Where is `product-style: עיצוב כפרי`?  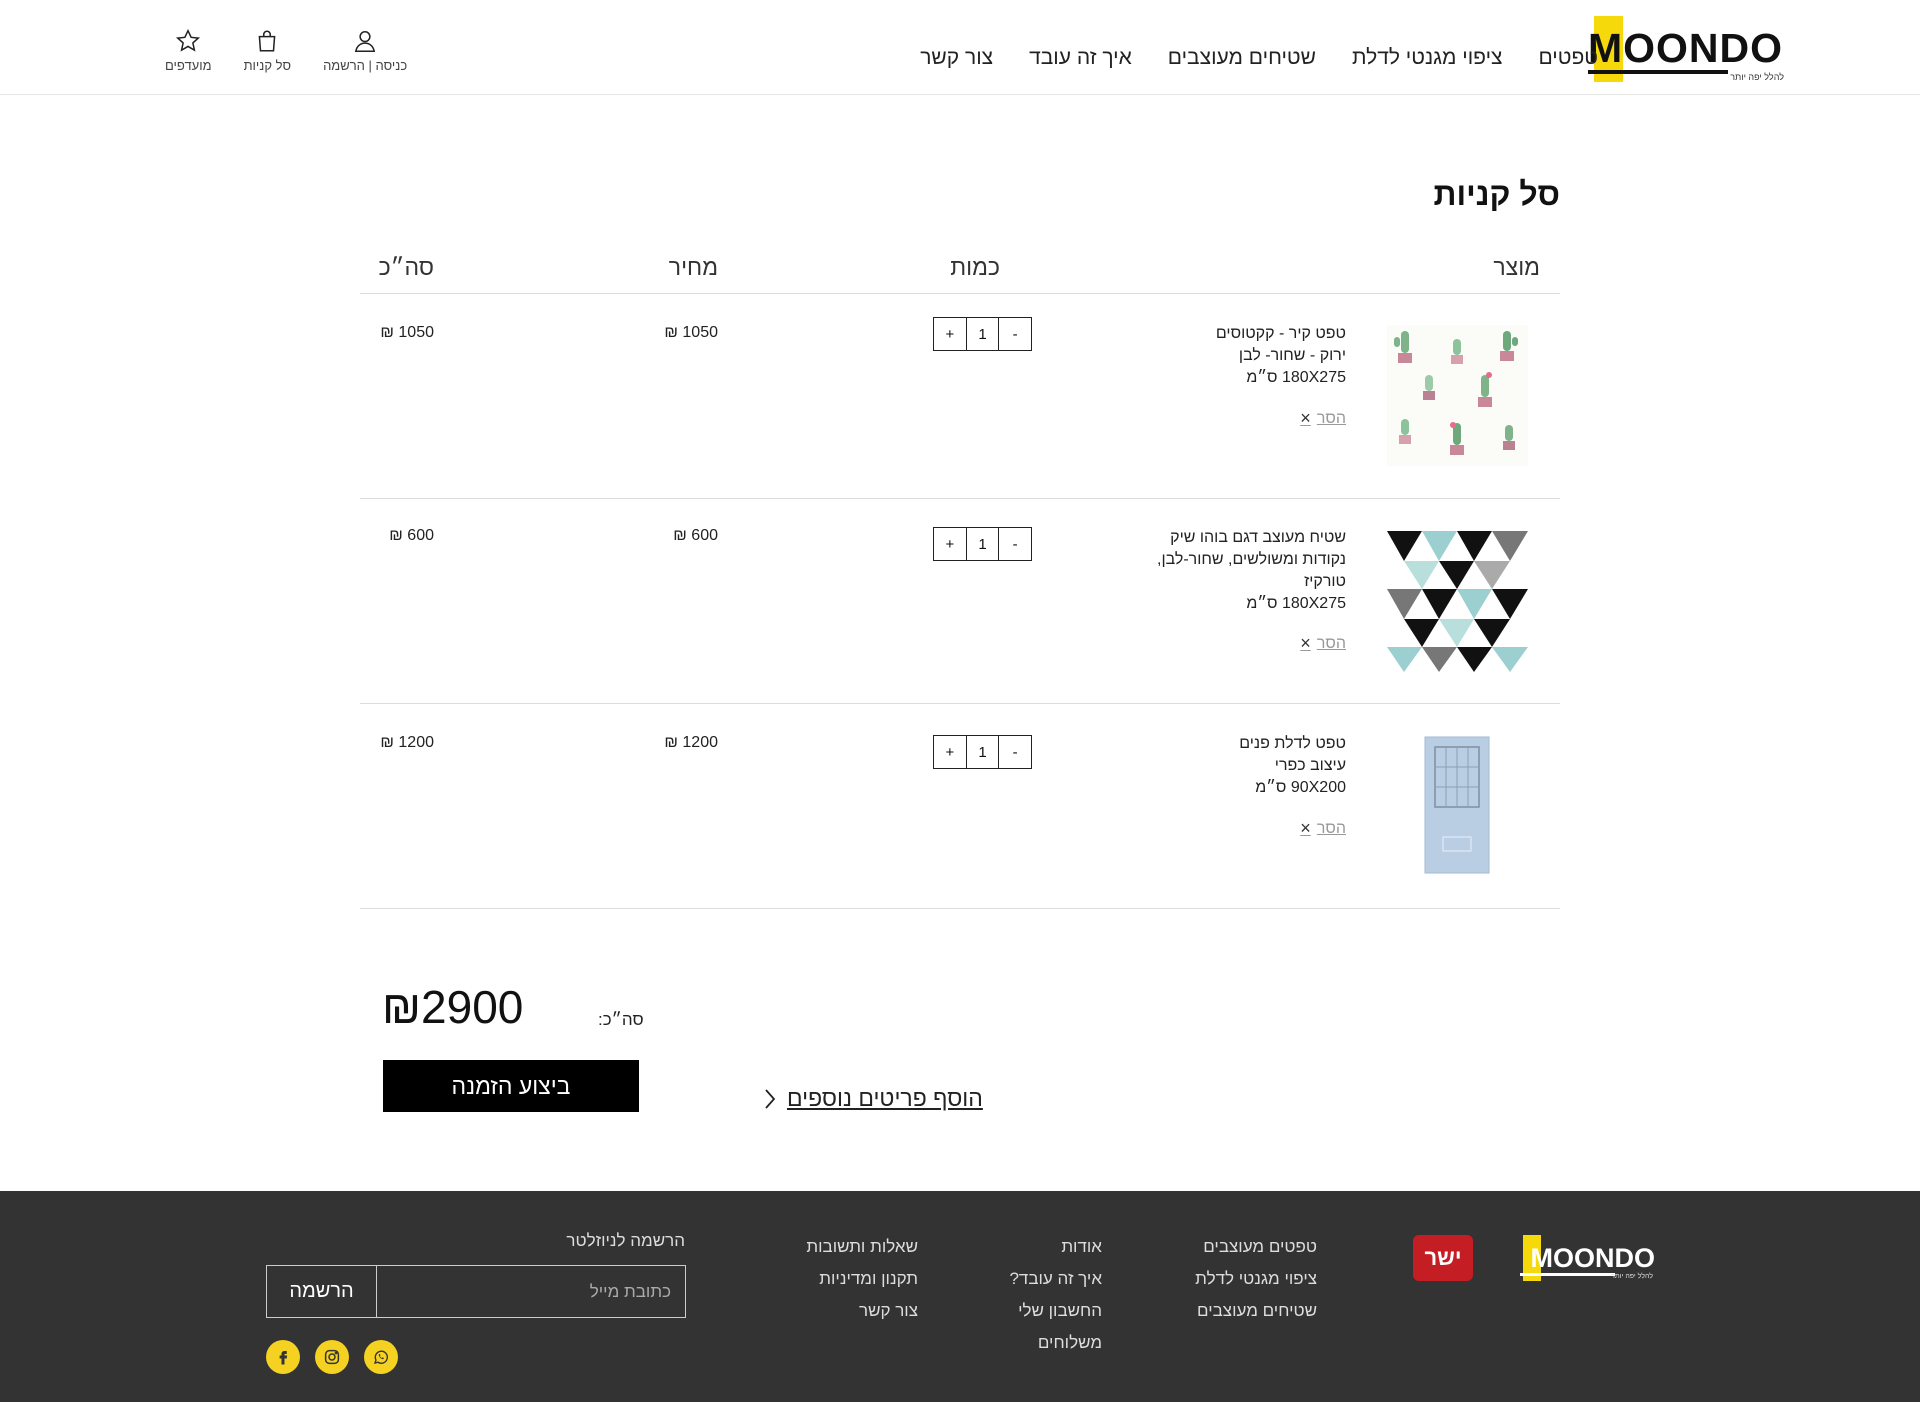 product-style: עיצוב כפרי is located at coordinates (1310, 765).